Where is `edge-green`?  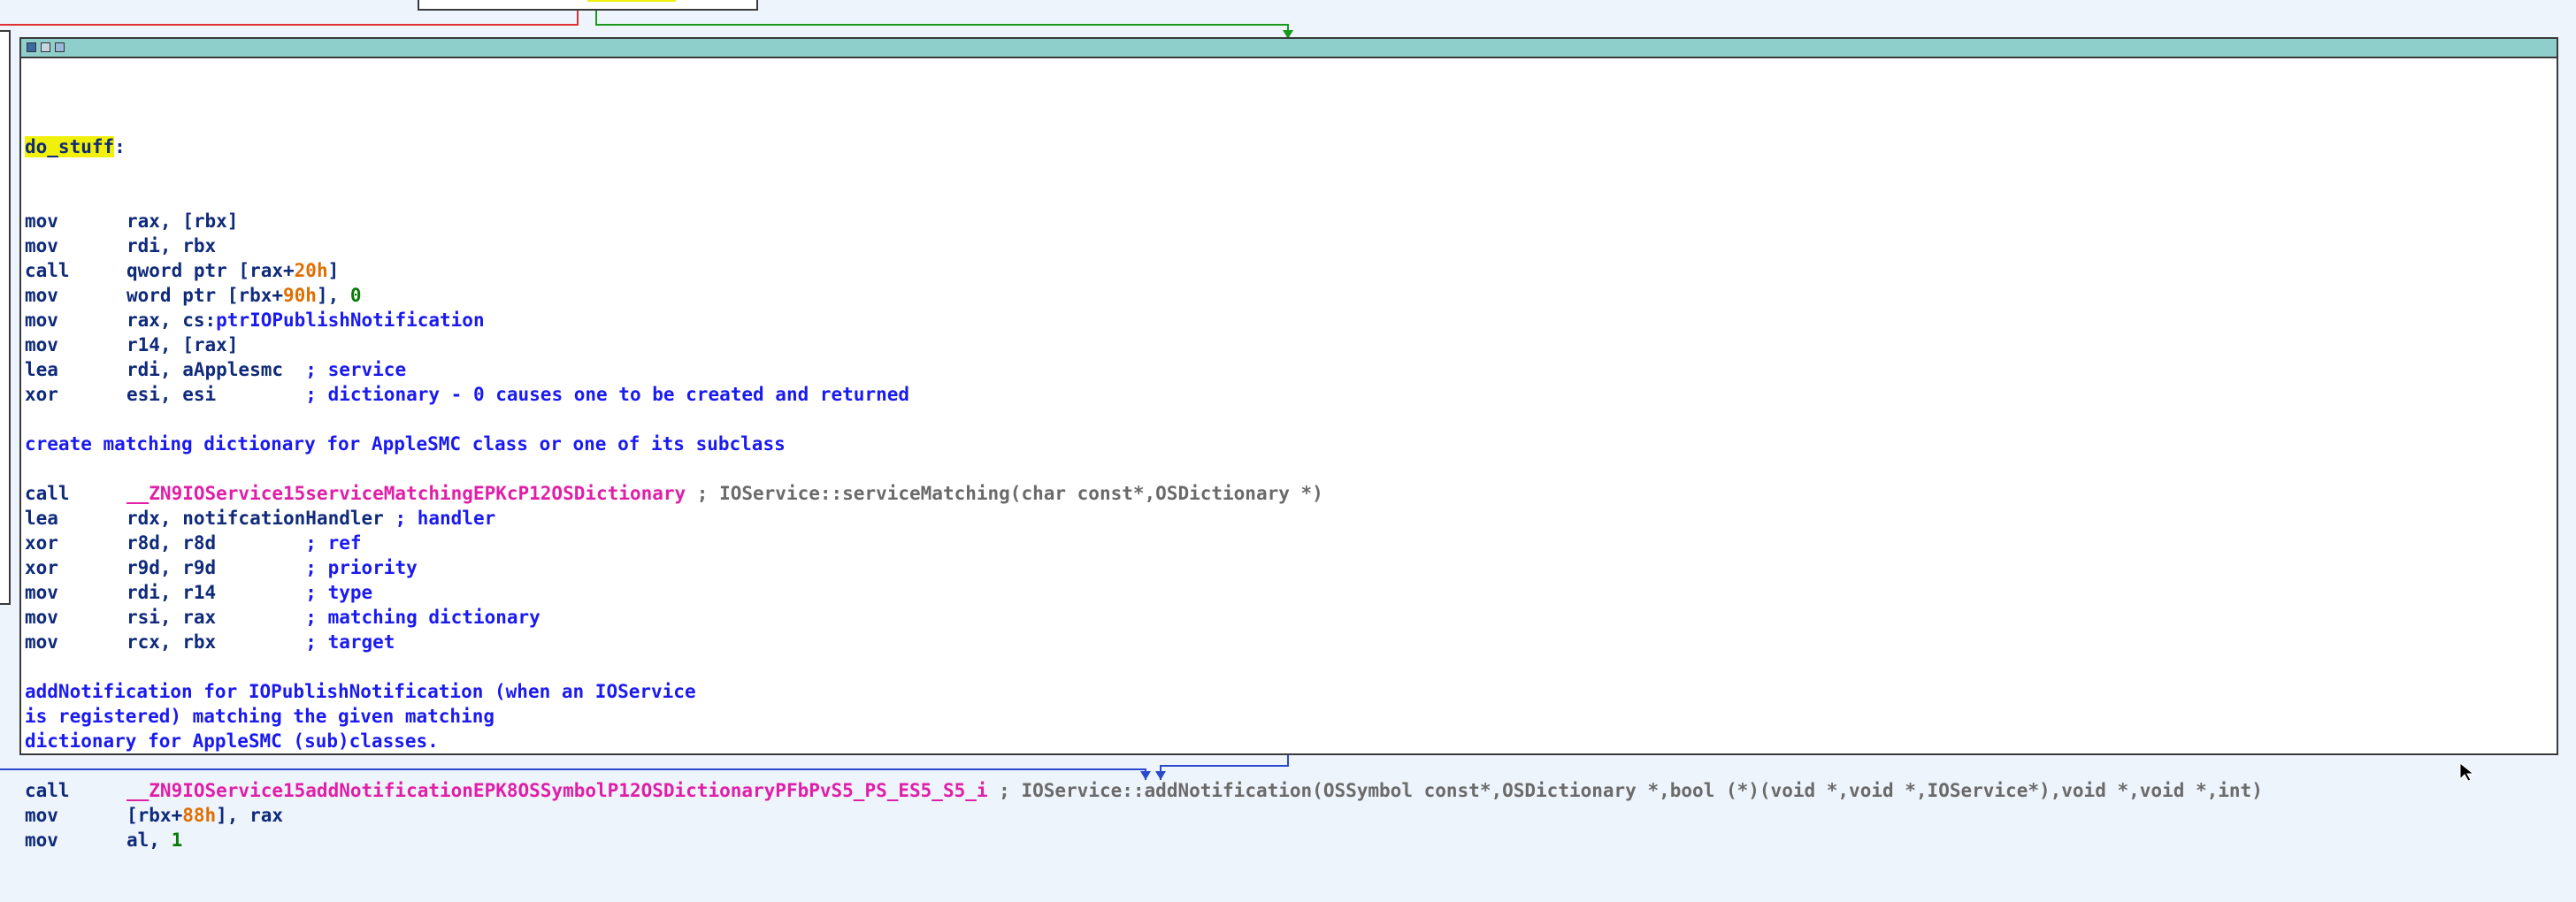
edge-green is located at coordinates (942, 23).